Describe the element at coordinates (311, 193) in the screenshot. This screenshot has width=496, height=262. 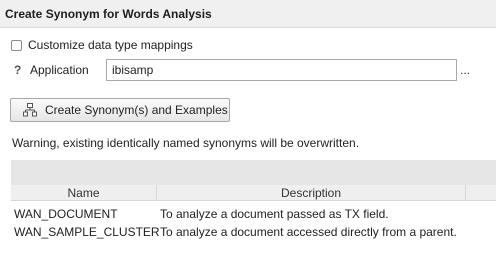
I see `column-header-description: Description` at that location.